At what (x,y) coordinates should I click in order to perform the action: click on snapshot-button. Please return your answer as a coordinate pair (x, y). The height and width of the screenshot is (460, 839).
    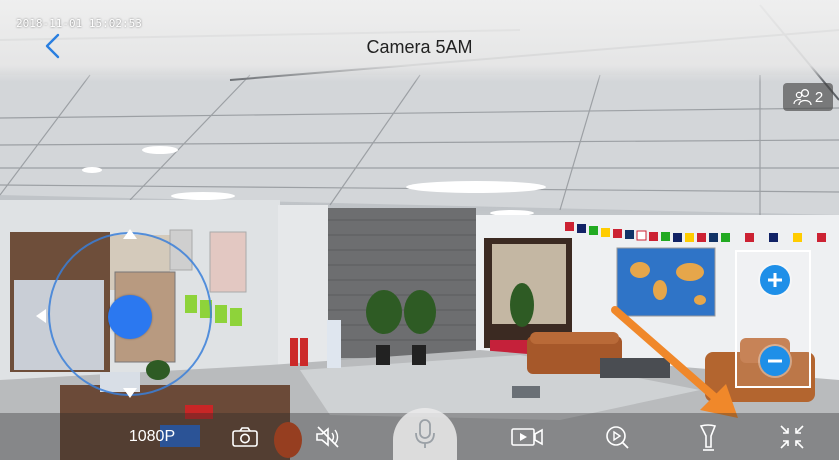
    Looking at the image, I should click on (245, 436).